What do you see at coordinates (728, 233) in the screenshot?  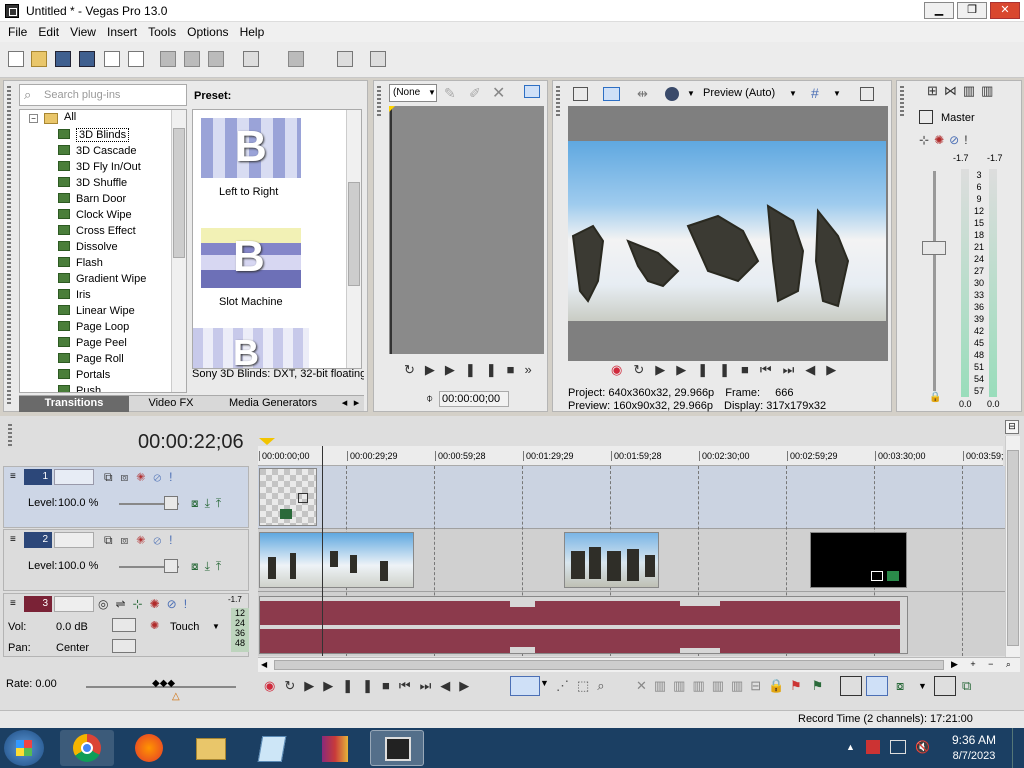 I see `preview-viewport` at bounding box center [728, 233].